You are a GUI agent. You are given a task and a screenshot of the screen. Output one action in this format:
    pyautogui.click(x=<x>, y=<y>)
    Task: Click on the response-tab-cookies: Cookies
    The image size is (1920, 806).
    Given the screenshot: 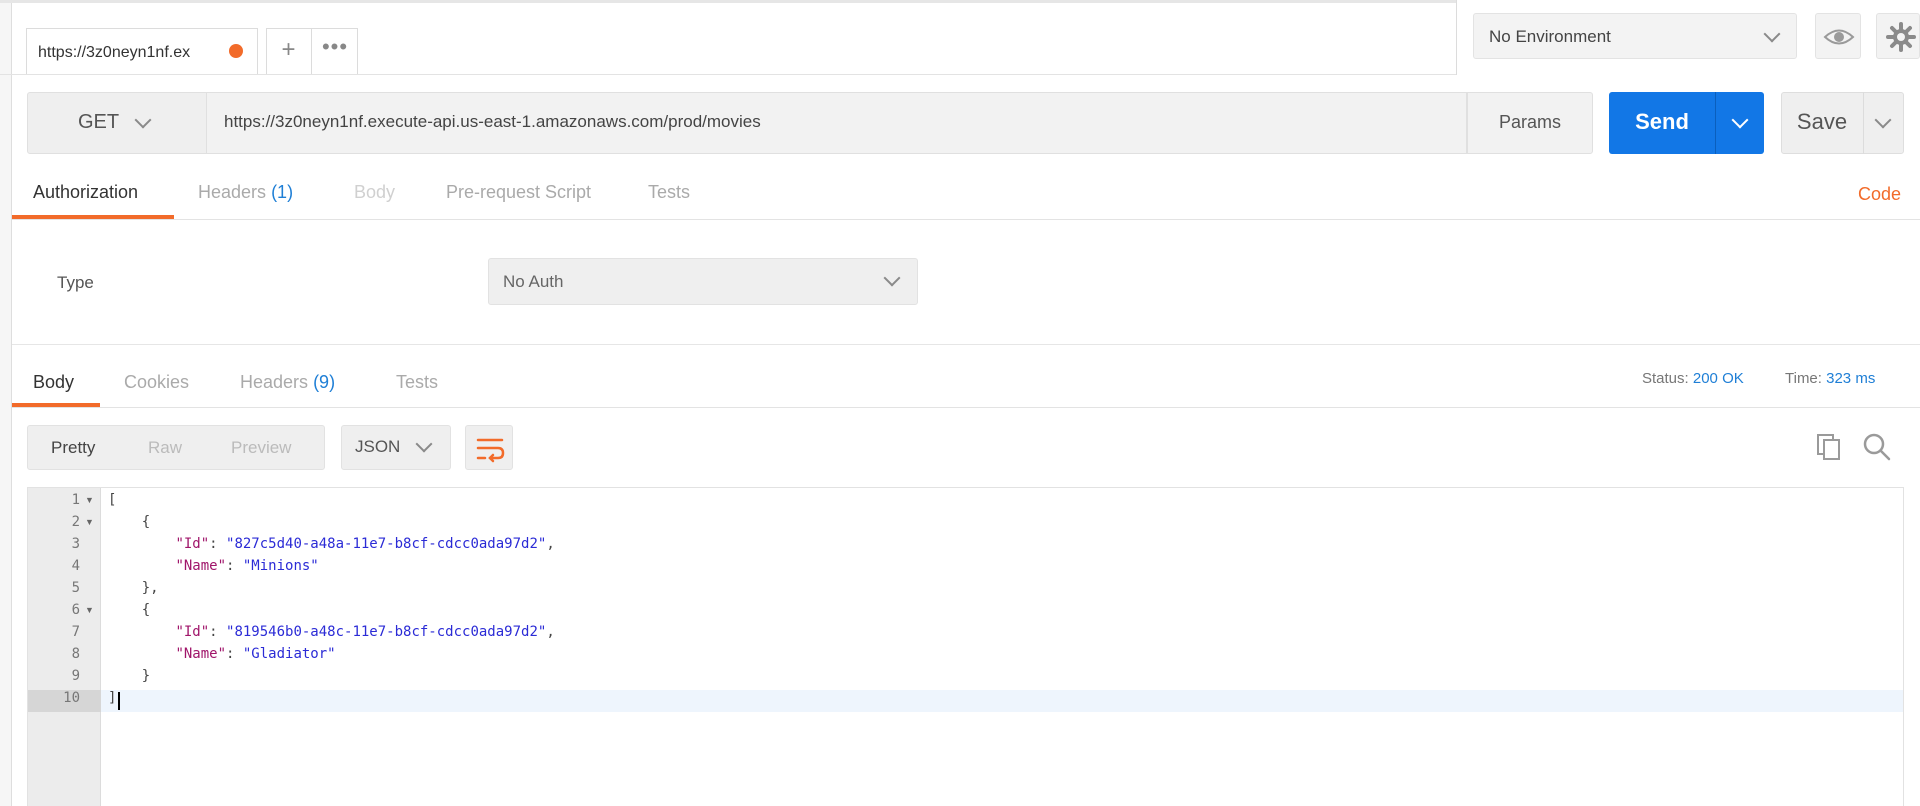 What is the action you would take?
    pyautogui.click(x=156, y=382)
    